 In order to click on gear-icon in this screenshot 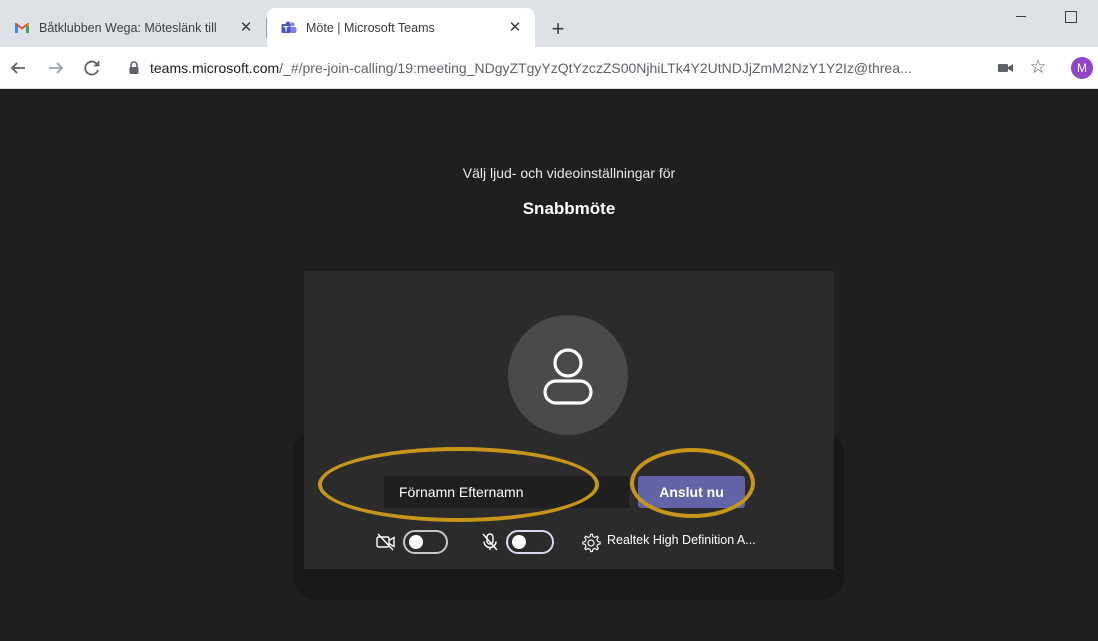, I will do `click(591, 543)`.